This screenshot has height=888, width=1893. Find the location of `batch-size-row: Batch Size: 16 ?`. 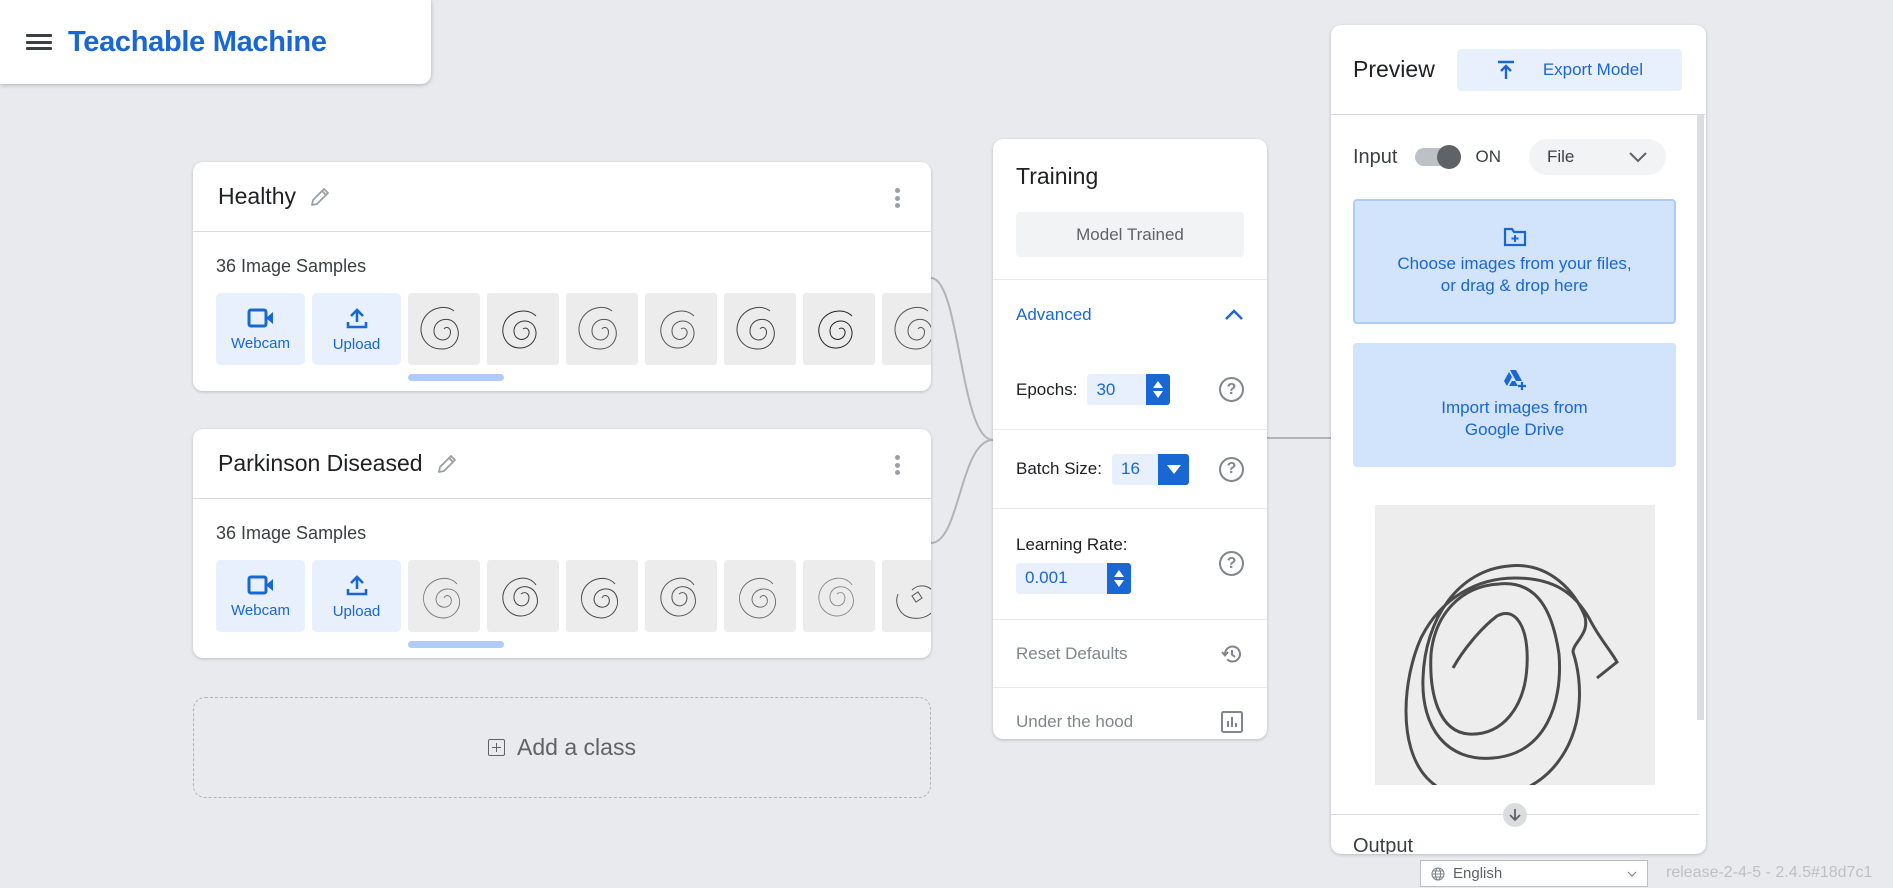

batch-size-row: Batch Size: 16 ? is located at coordinates (1130, 469).